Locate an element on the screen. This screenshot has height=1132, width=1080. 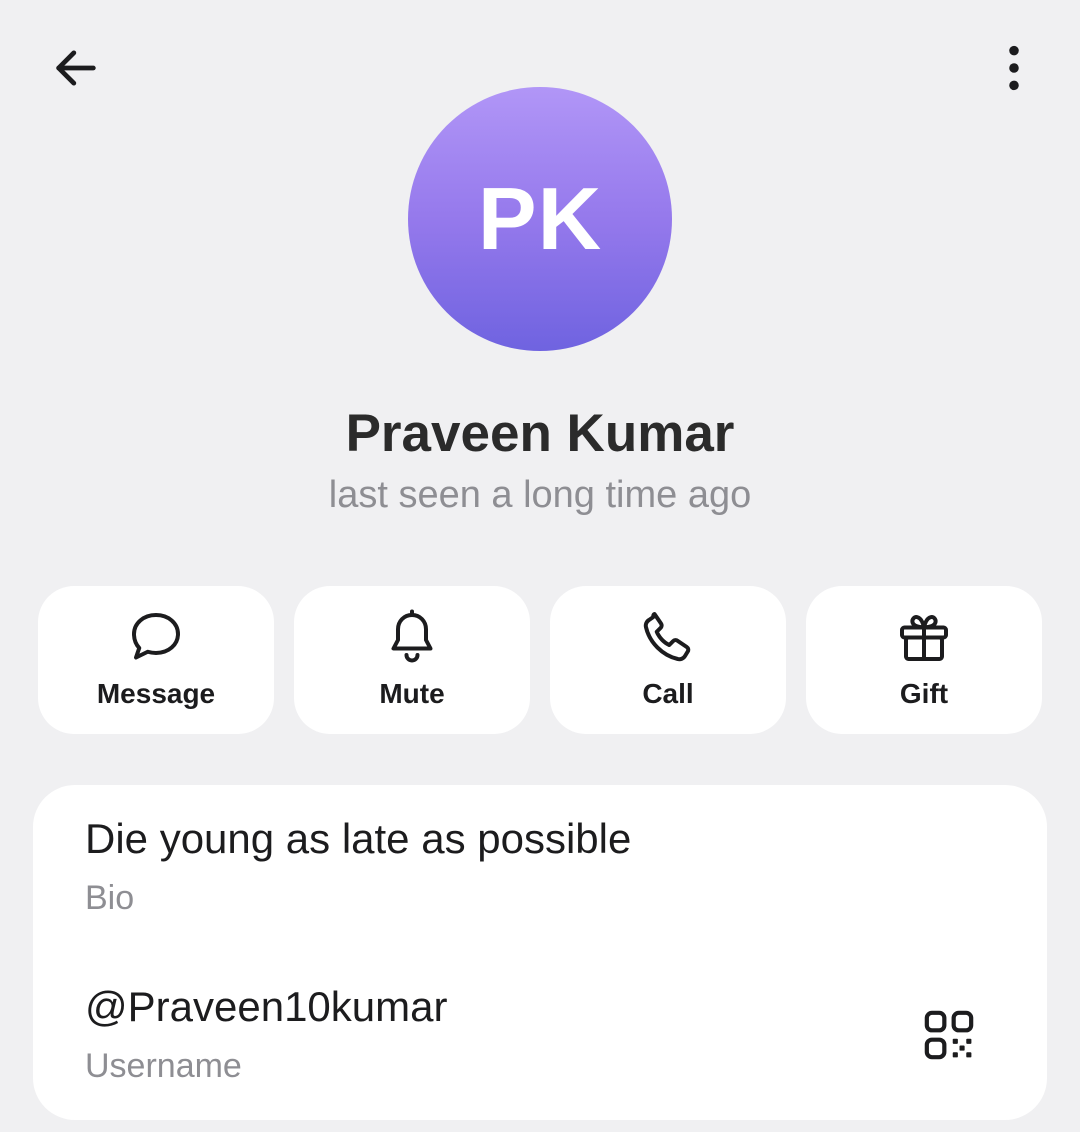
call-button: Call is located at coordinates (668, 660).